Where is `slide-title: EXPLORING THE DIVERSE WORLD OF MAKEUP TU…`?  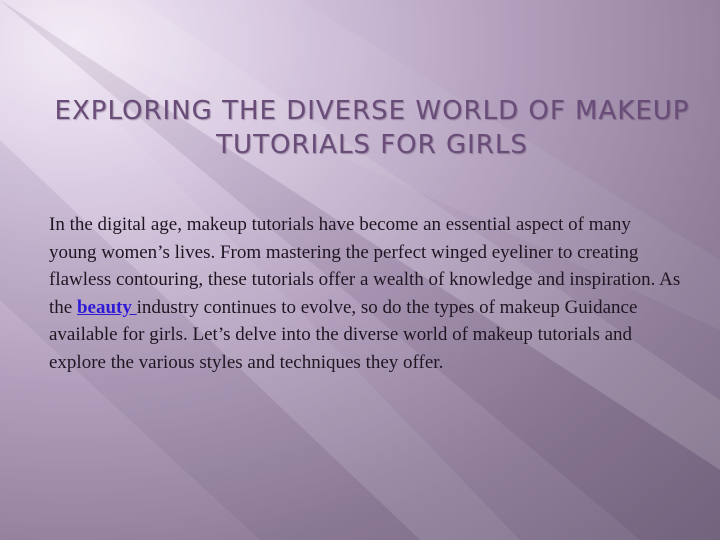
slide-title: EXPLORING THE DIVERSE WORLD OF MAKEUP TU… is located at coordinates (372, 128).